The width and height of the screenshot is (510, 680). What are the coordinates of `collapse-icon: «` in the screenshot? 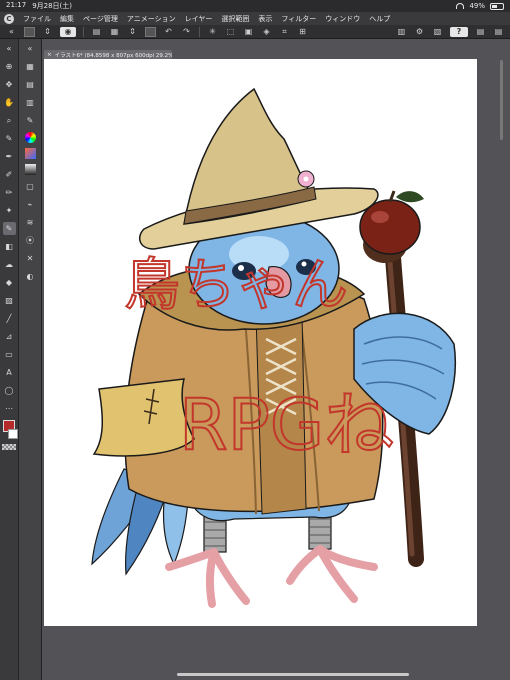 It's located at (30, 48).